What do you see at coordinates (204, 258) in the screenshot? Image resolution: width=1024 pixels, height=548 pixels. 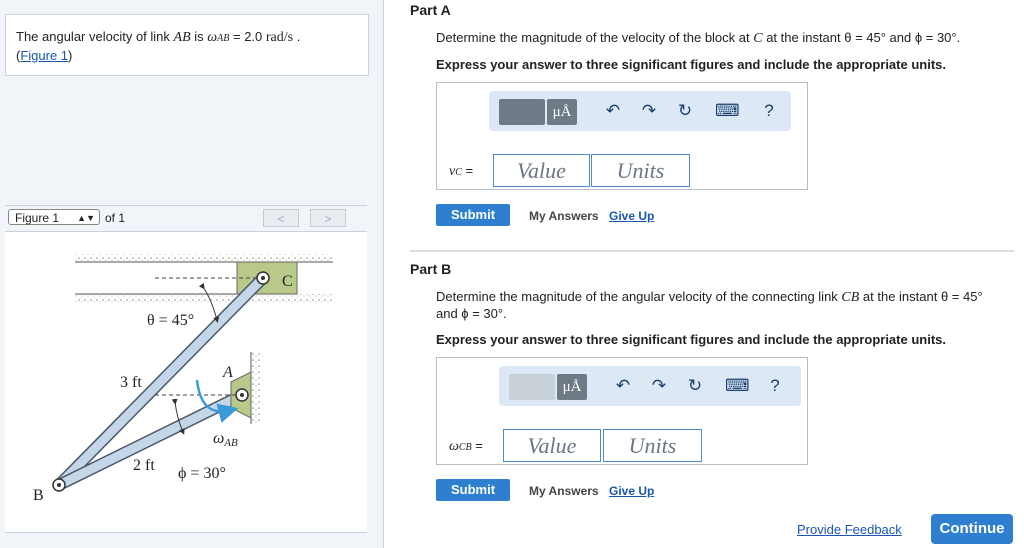 I see `upper-guide` at bounding box center [204, 258].